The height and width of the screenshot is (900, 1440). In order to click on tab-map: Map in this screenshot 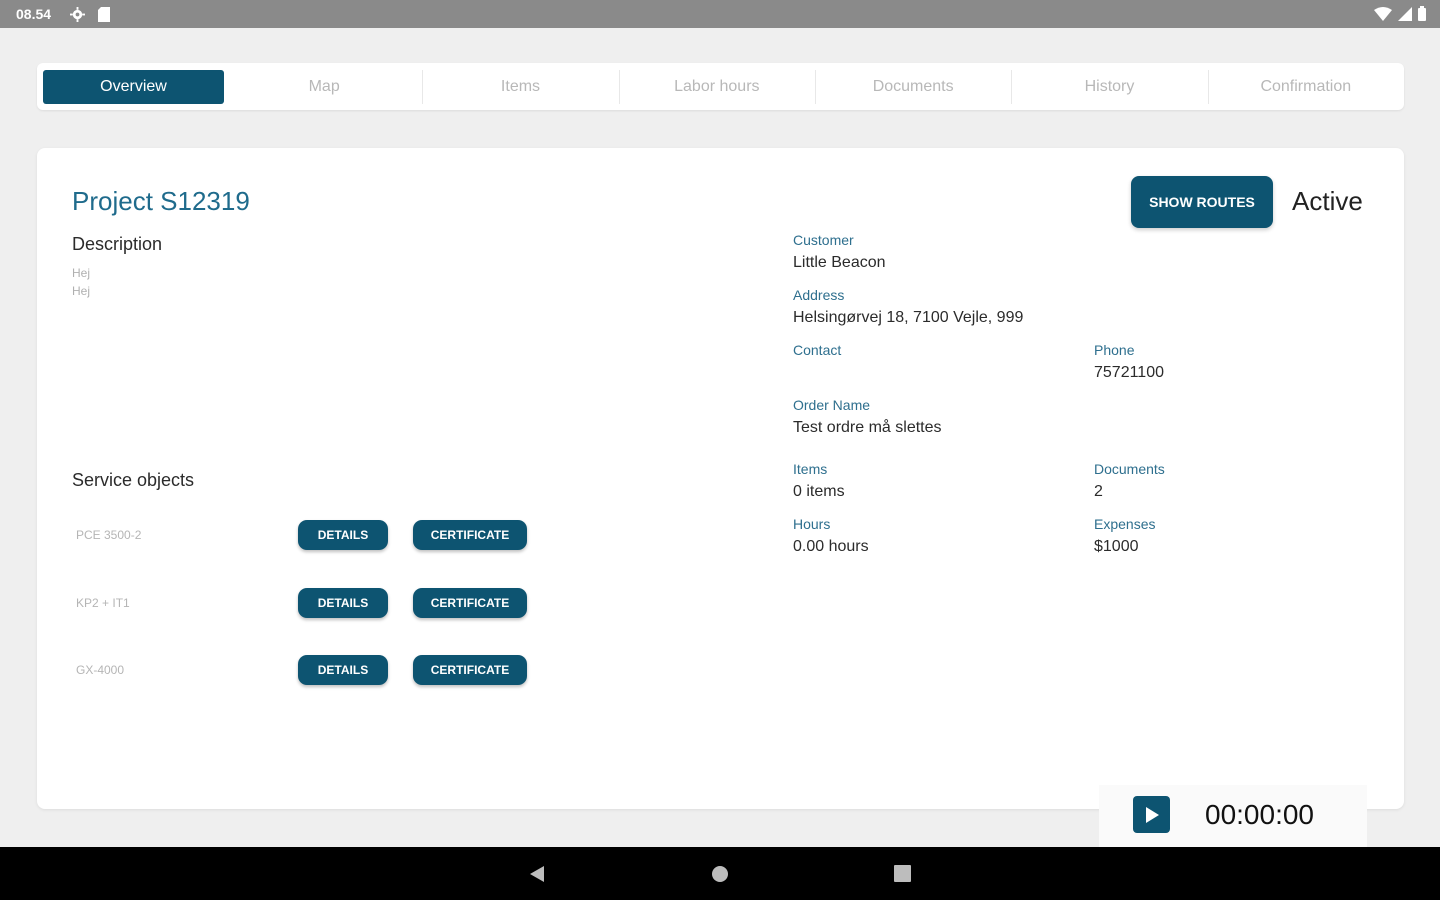, I will do `click(324, 87)`.